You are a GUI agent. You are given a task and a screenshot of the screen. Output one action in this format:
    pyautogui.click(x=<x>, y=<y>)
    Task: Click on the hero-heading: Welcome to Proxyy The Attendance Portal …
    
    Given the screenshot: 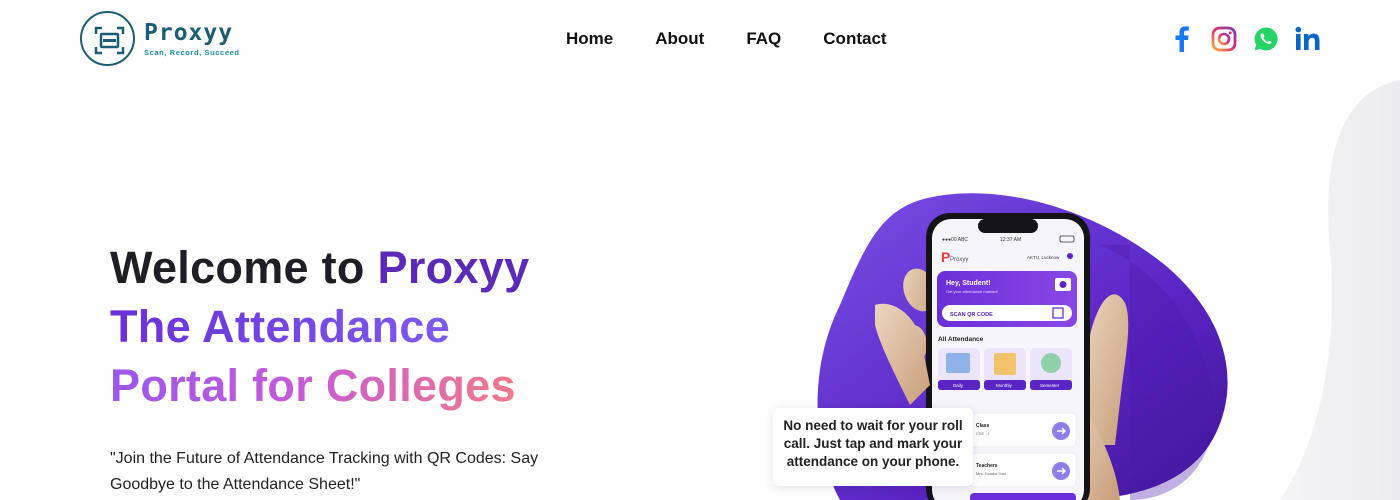 What is the action you would take?
    pyautogui.click(x=319, y=326)
    